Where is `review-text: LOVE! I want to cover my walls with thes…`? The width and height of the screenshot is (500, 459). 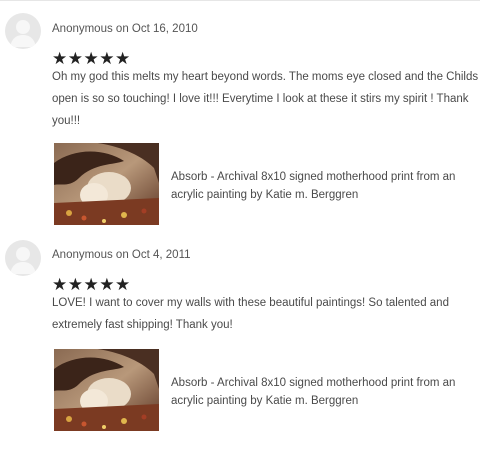 review-text: LOVE! I want to cover my walls with thes… is located at coordinates (250, 314).